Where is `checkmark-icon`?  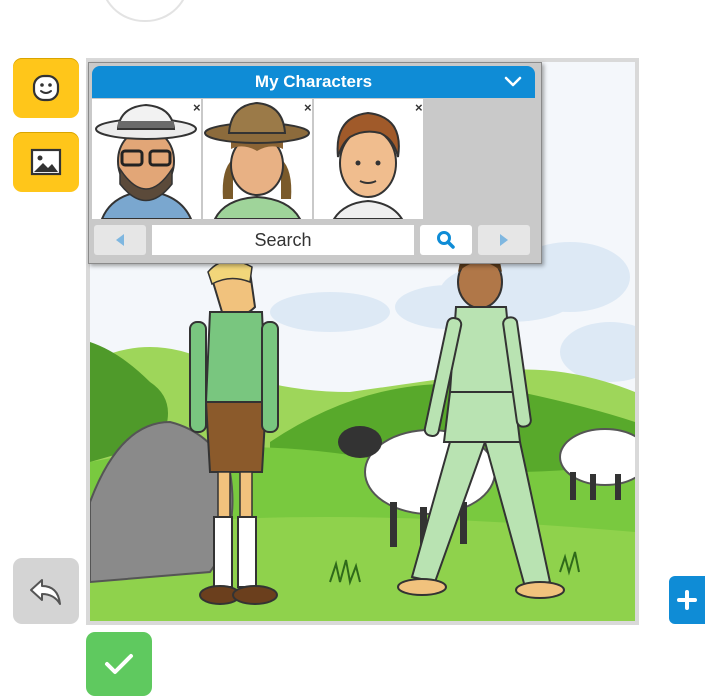
checkmark-icon is located at coordinates (119, 664).